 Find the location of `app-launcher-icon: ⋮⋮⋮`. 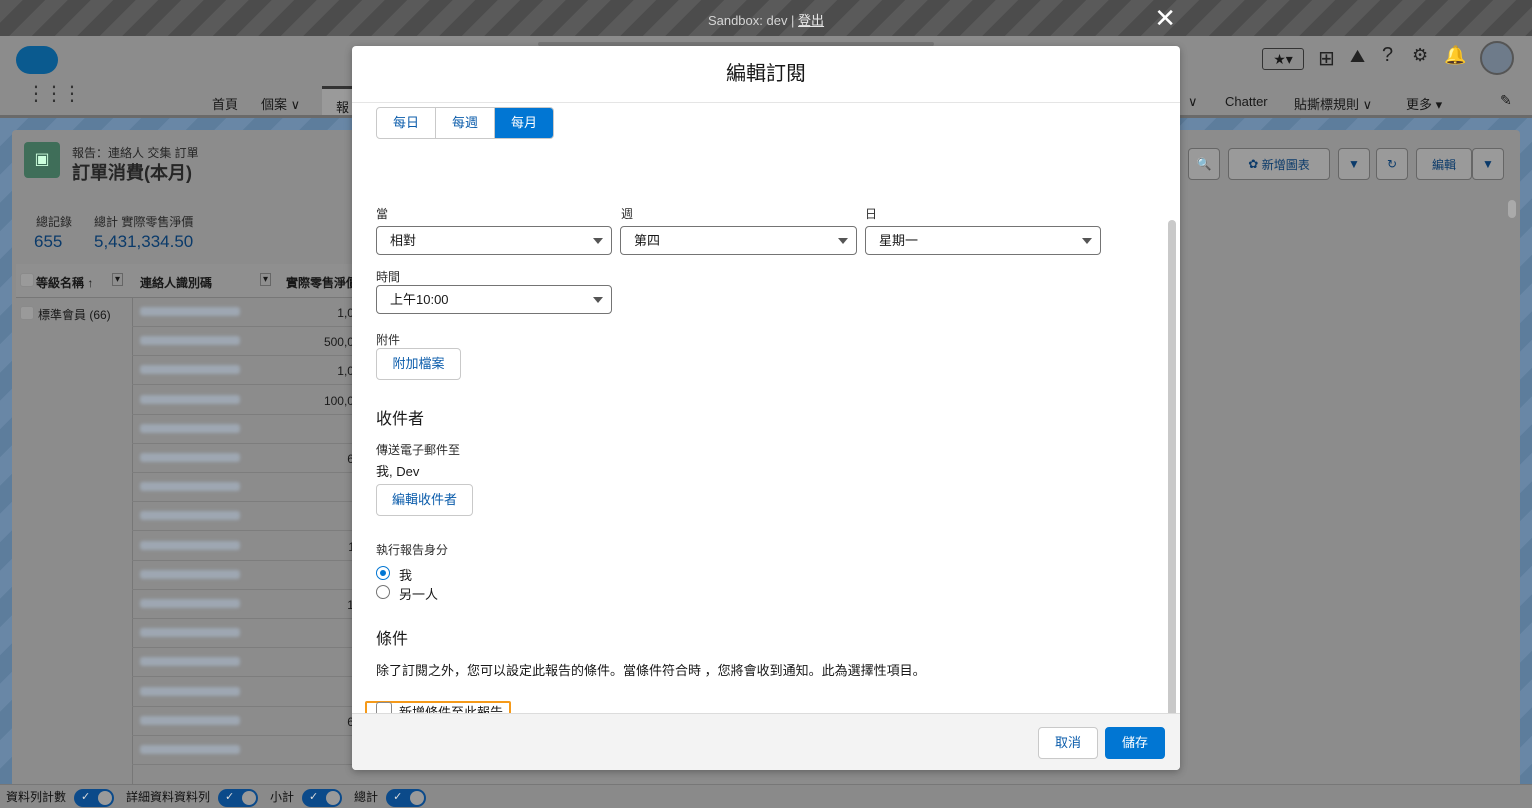

app-launcher-icon: ⋮⋮⋮ is located at coordinates (54, 94).